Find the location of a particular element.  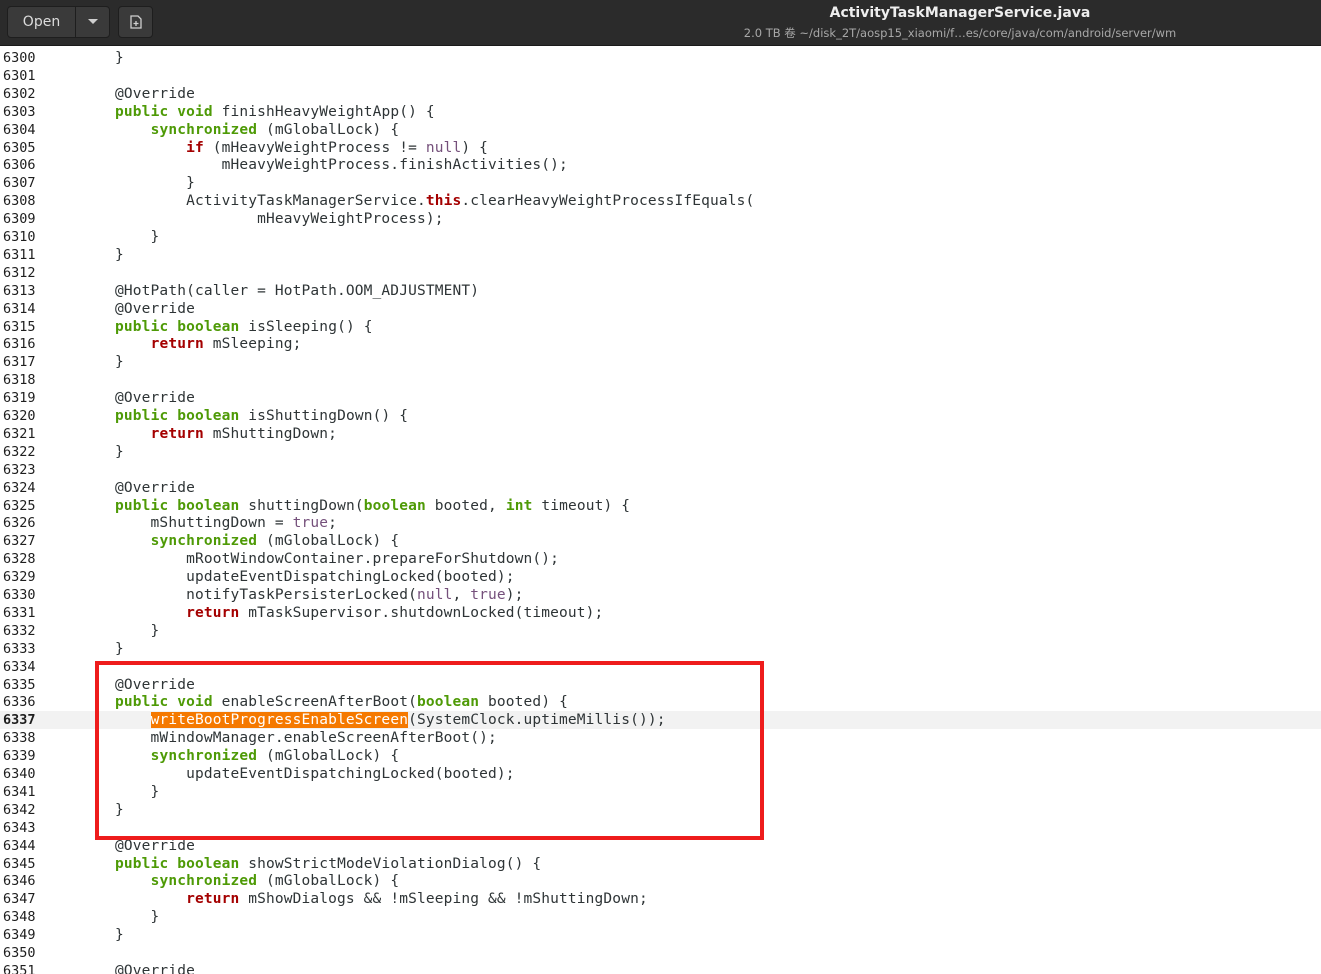

code-token: mSleeping; is located at coordinates (252, 344).